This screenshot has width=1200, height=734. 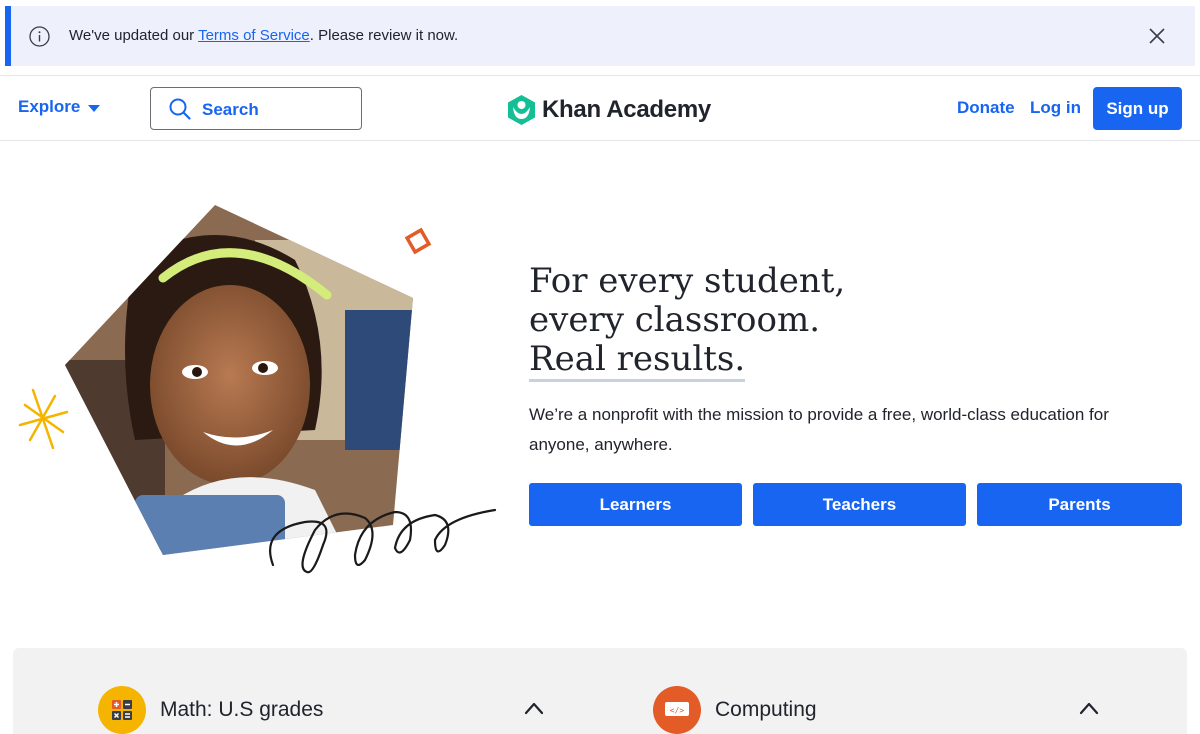 I want to click on logo-hexagon-icon, so click(x=521, y=110).